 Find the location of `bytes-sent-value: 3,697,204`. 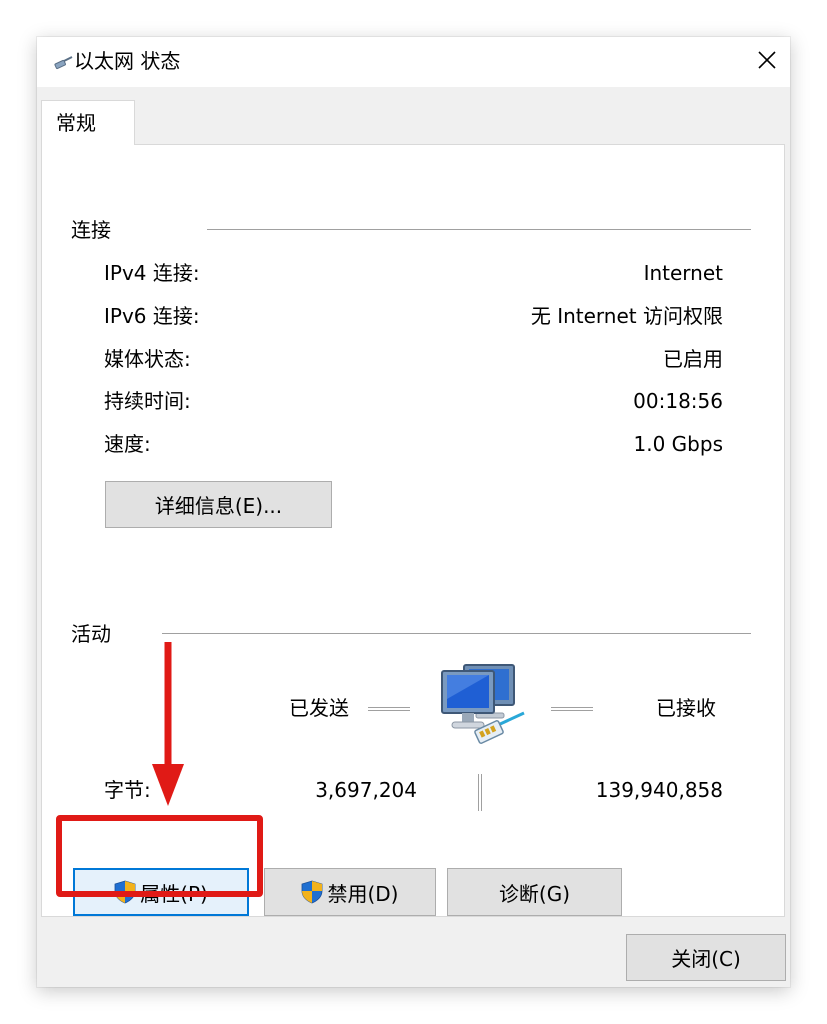

bytes-sent-value: 3,697,204 is located at coordinates (366, 790).